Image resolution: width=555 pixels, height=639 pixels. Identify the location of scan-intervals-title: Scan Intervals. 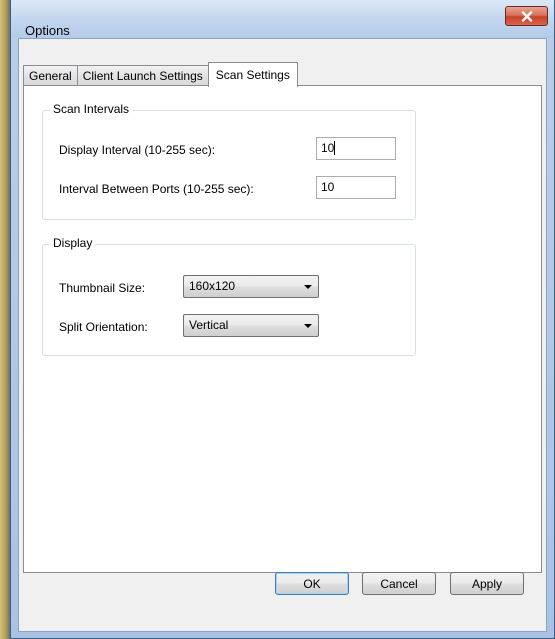
(91, 109).